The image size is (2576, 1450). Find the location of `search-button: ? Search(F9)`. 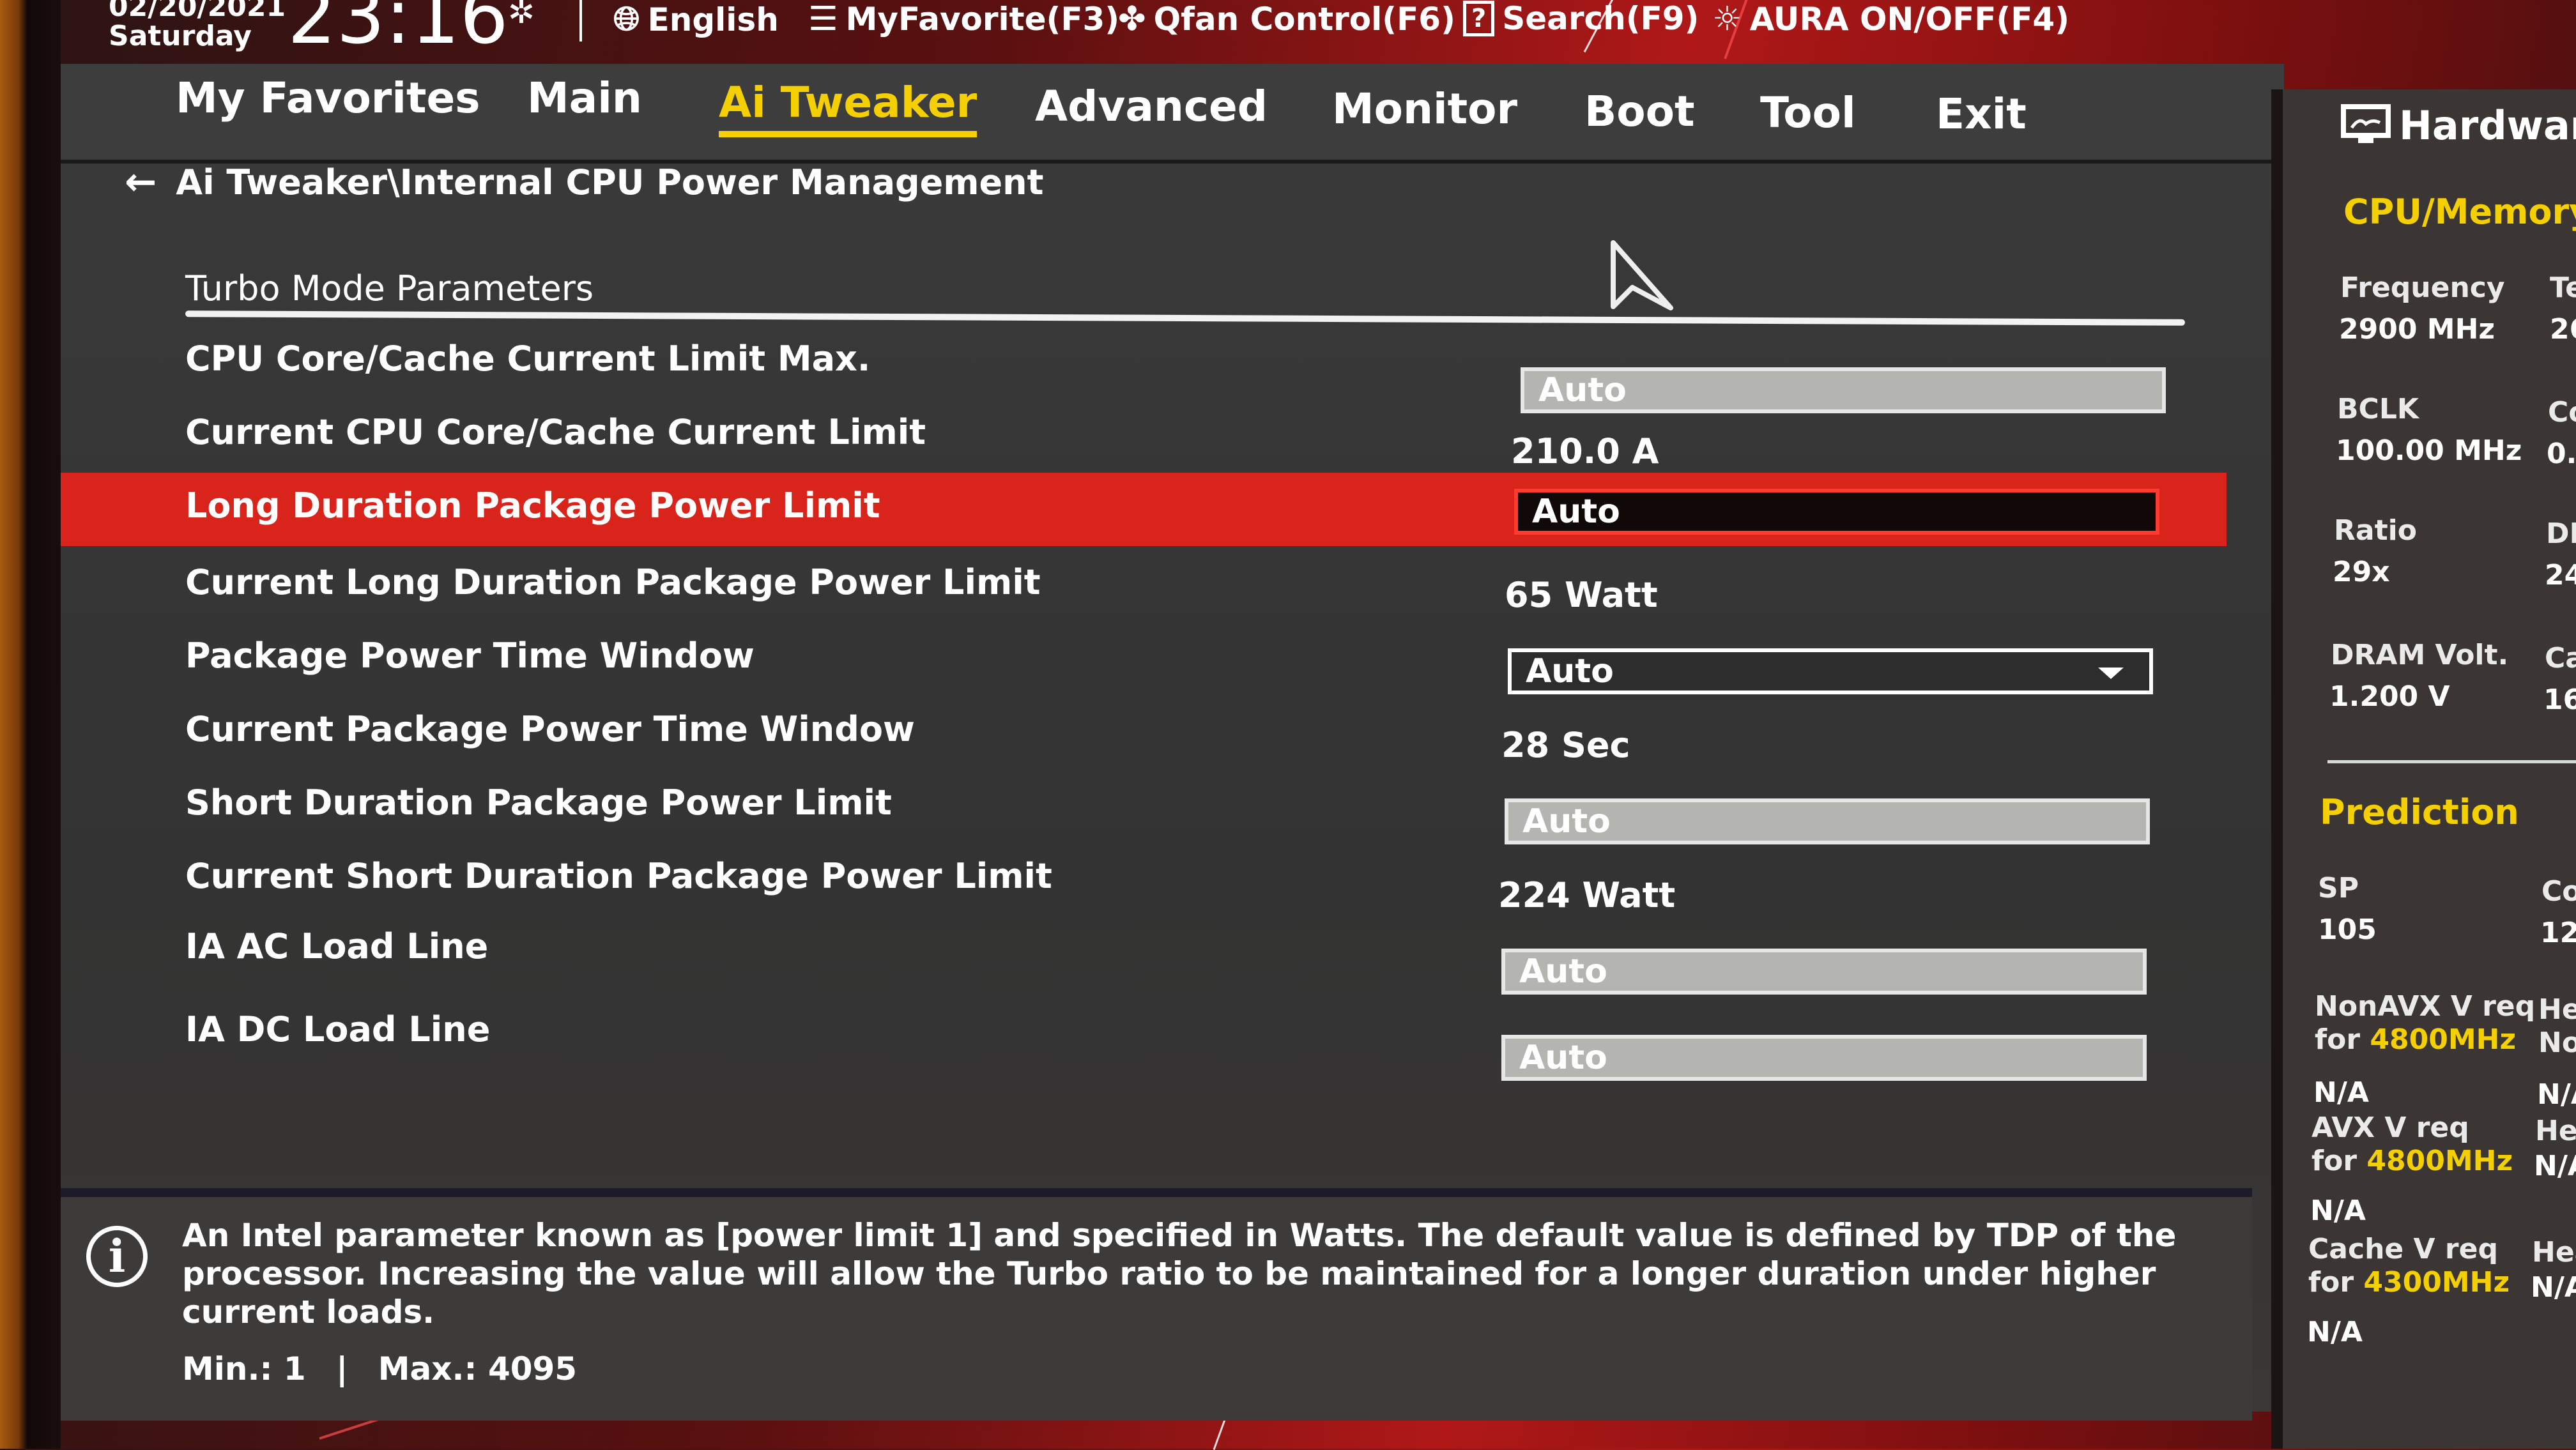

search-button: ? Search(F9) is located at coordinates (1581, 18).